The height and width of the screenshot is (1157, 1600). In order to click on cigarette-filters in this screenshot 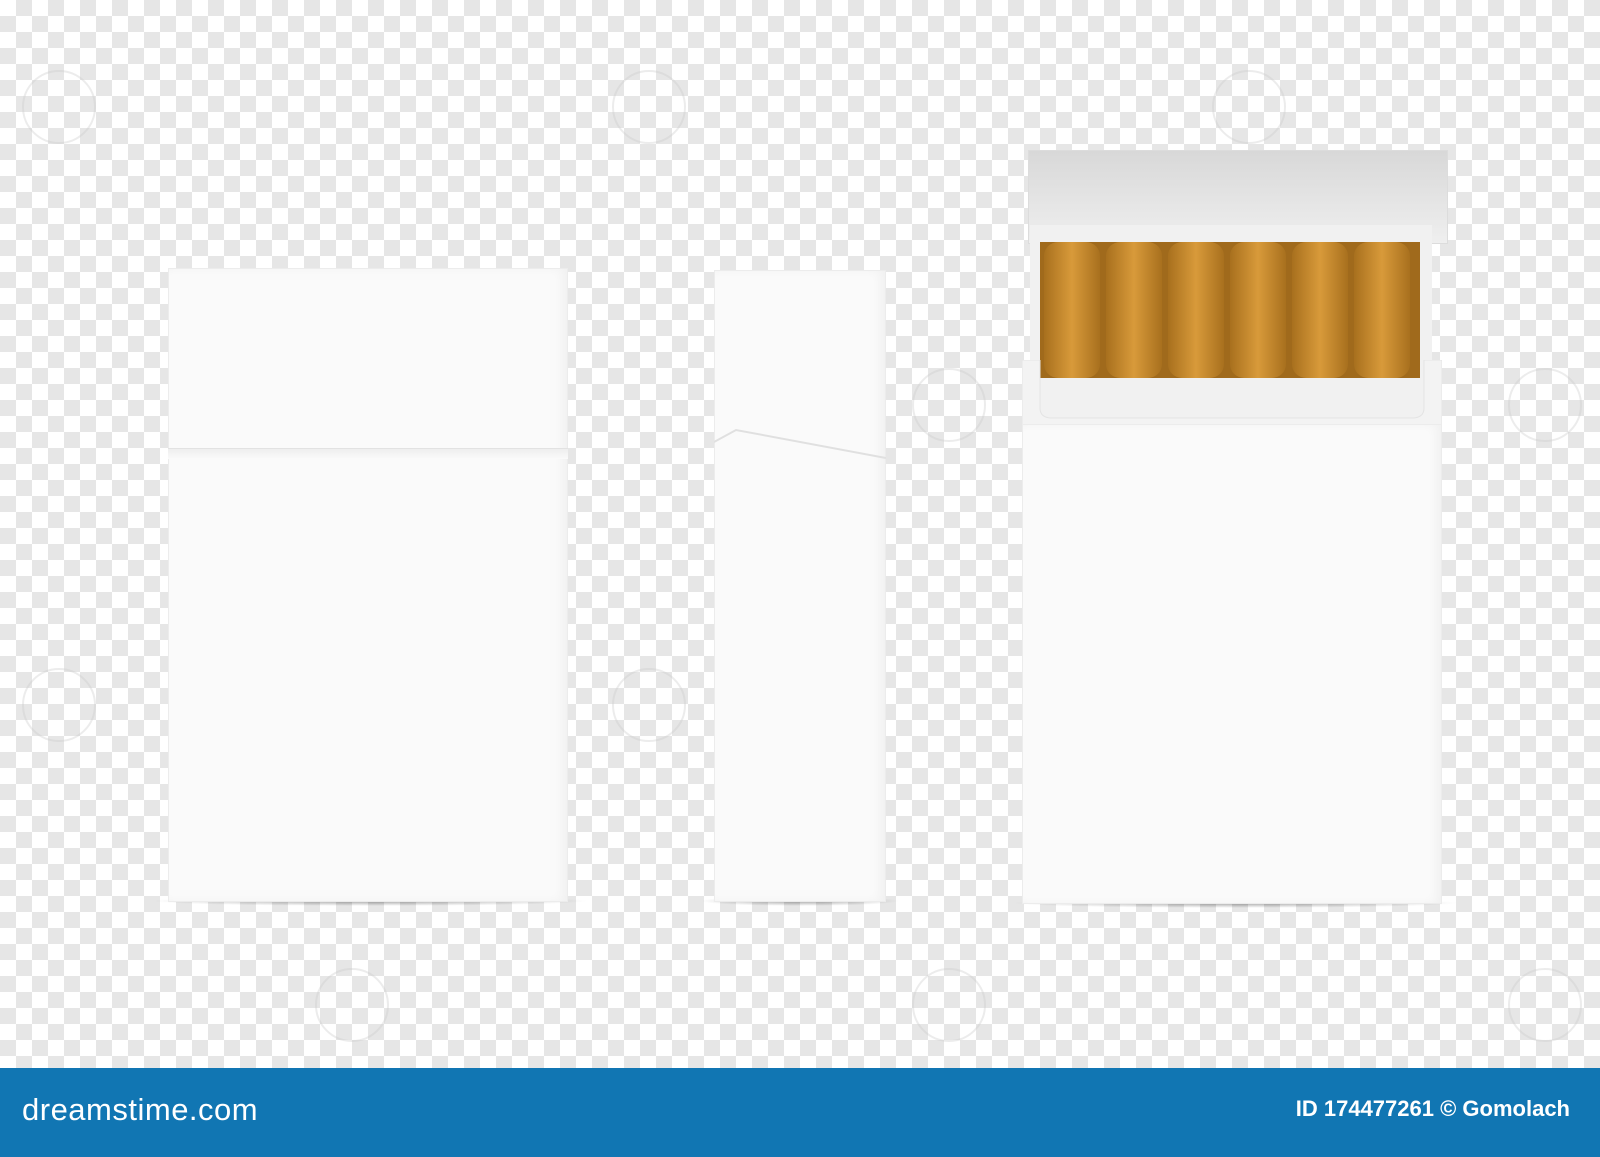, I will do `click(1230, 310)`.